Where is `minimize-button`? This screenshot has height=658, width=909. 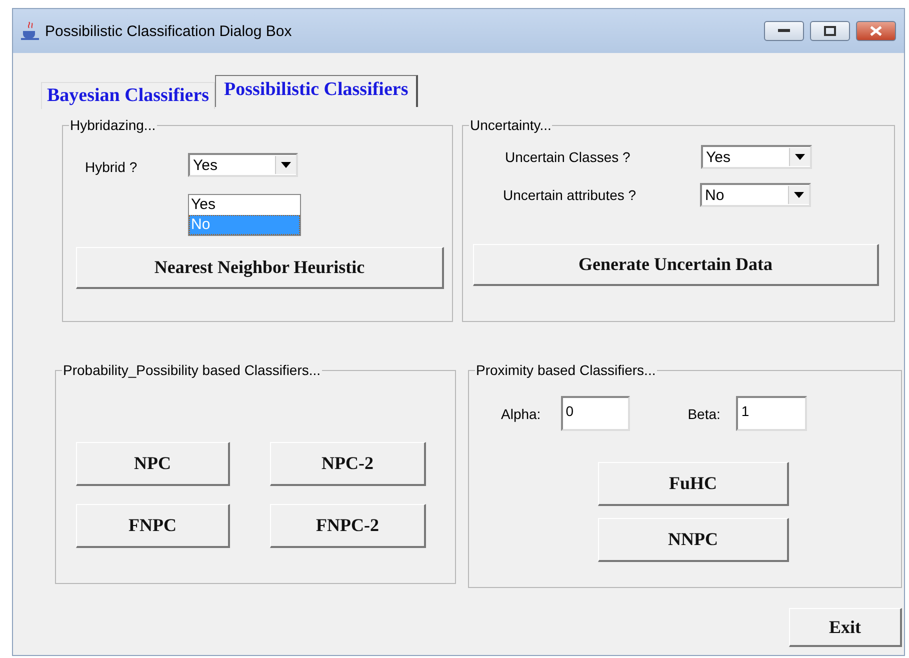 minimize-button is located at coordinates (784, 31).